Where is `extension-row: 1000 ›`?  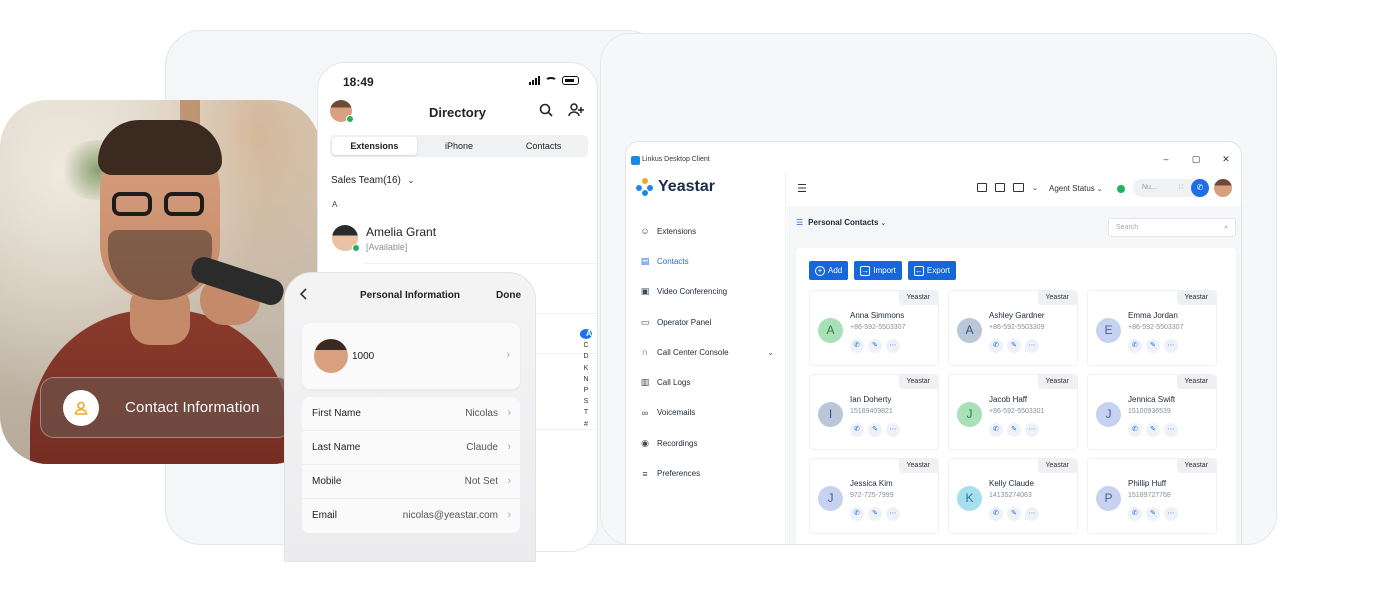 extension-row: 1000 › is located at coordinates (411, 356).